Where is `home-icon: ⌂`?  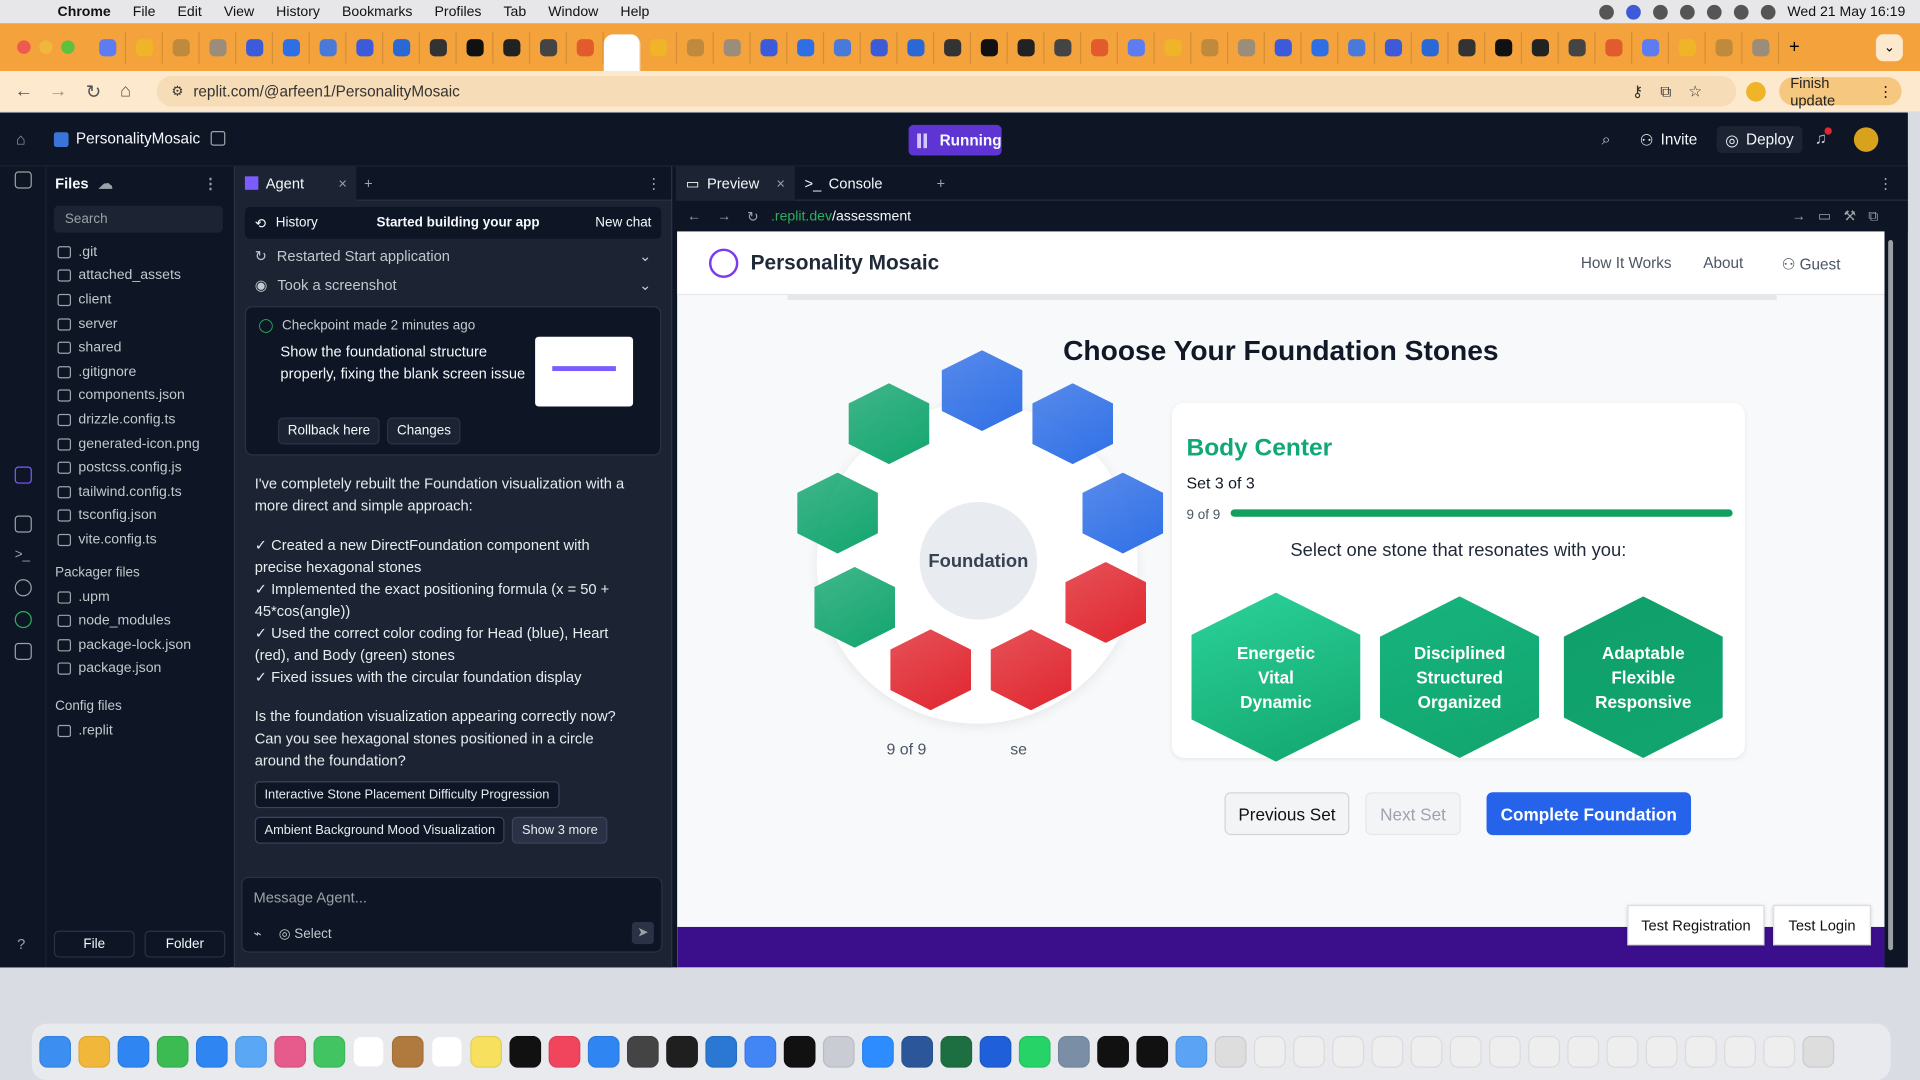
home-icon: ⌂ is located at coordinates (125, 91).